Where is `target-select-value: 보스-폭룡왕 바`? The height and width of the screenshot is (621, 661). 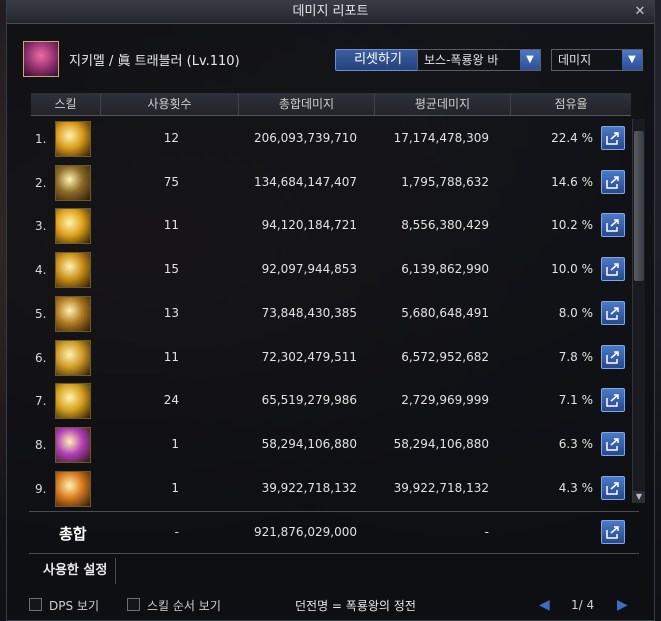 target-select-value: 보스-폭룡왕 바 is located at coordinates (461, 60).